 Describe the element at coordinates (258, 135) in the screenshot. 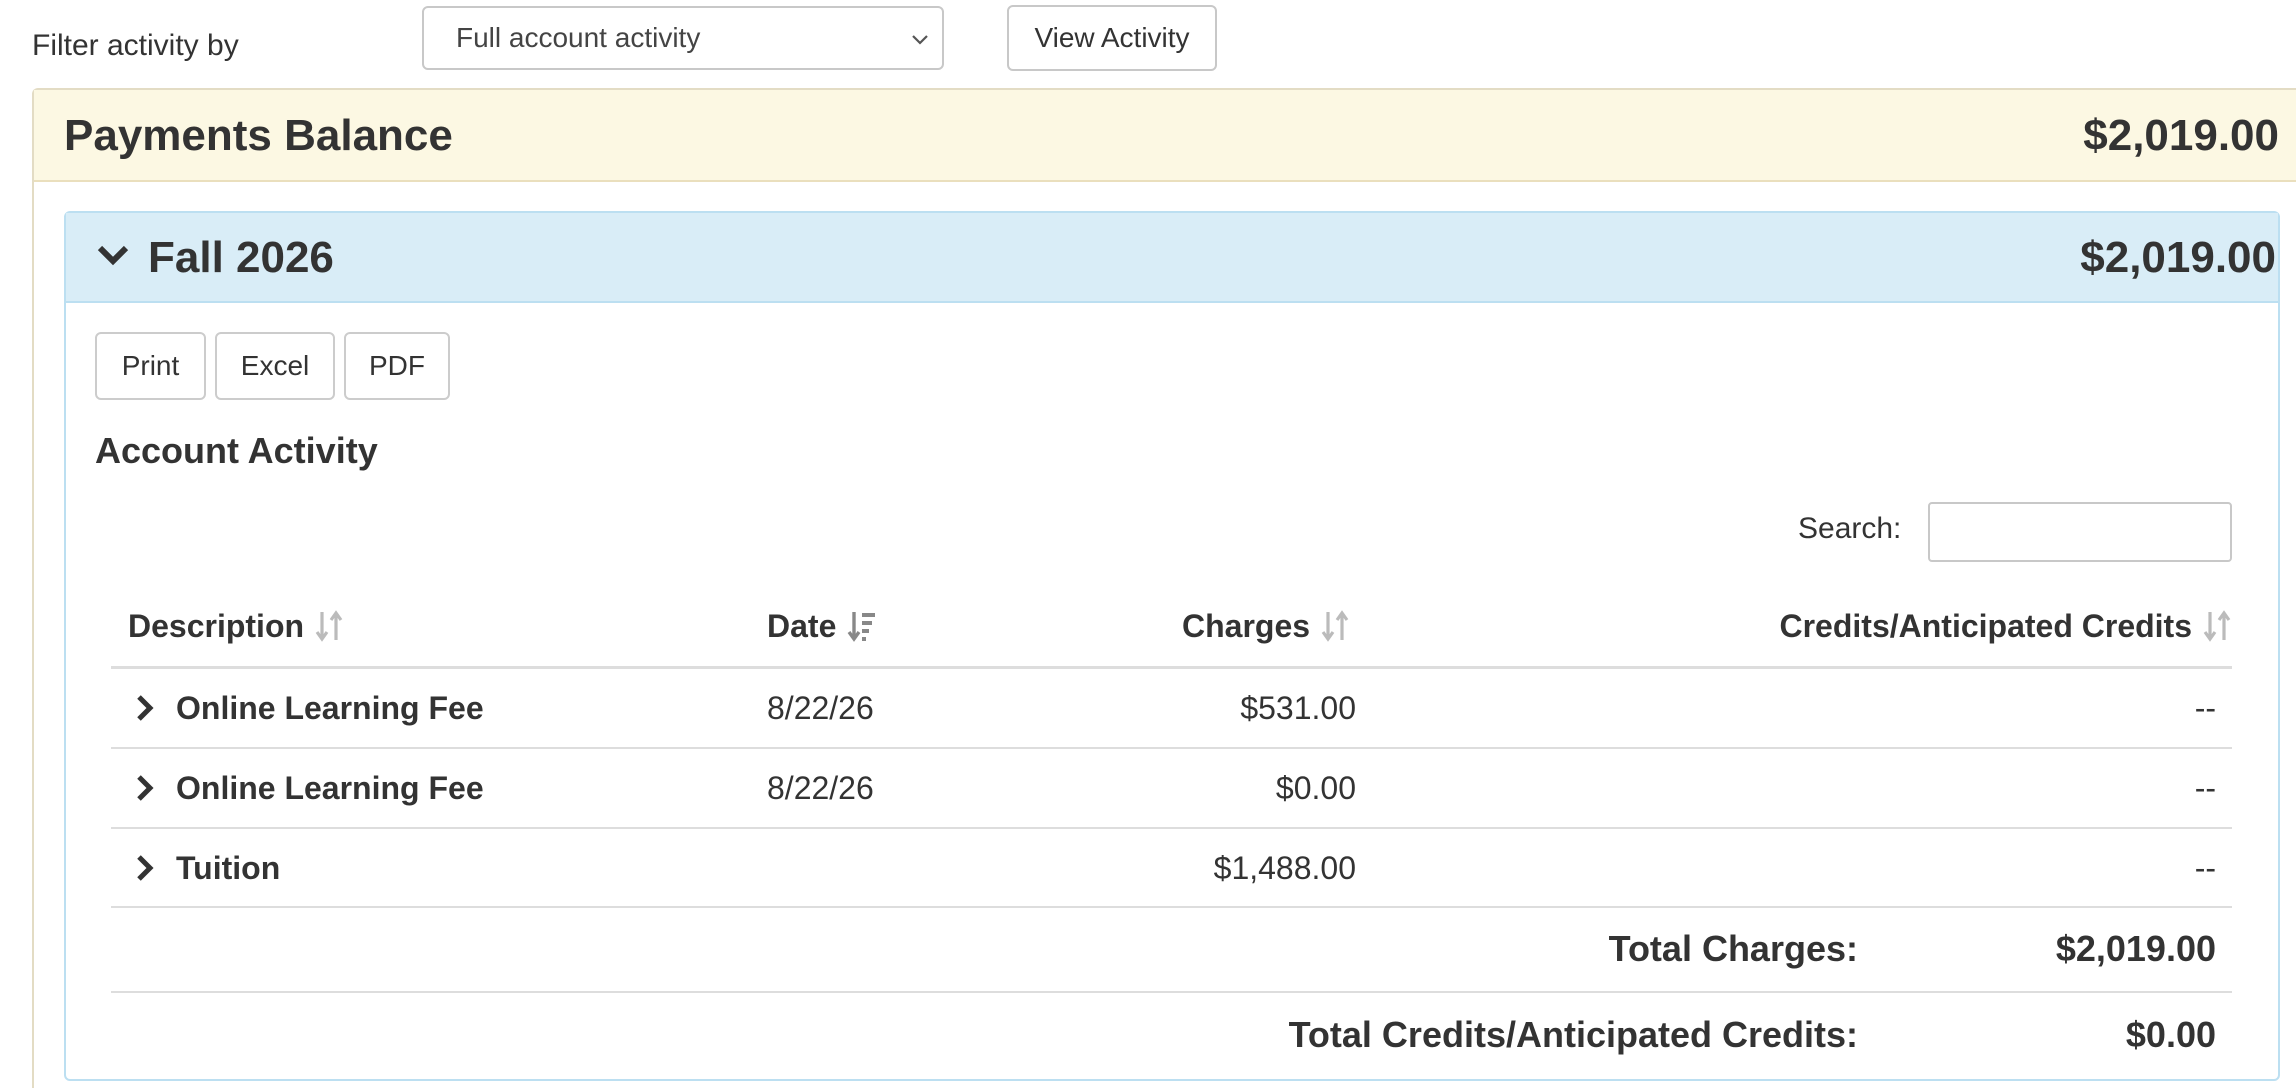

I see `payments-balance-title: Payments Balance` at that location.